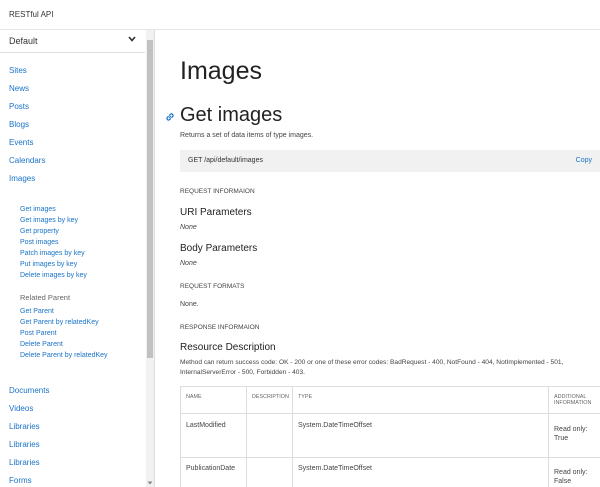 The height and width of the screenshot is (487, 600). Describe the element at coordinates (82, 254) in the screenshot. I see `op-patch-images-by-key: Patch images by key` at that location.